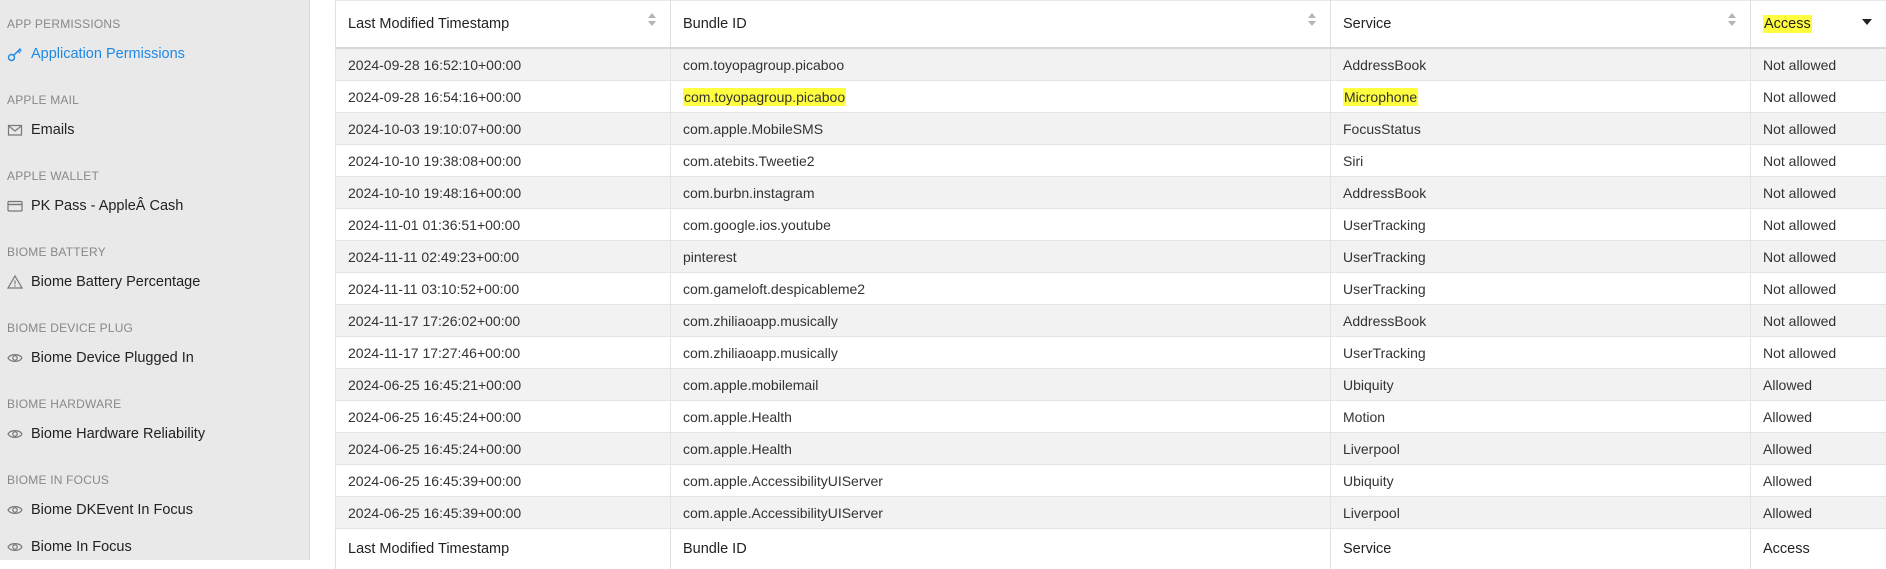 The width and height of the screenshot is (1886, 569). I want to click on sidebar-item: Biome DKEvent In Focus, so click(100, 510).